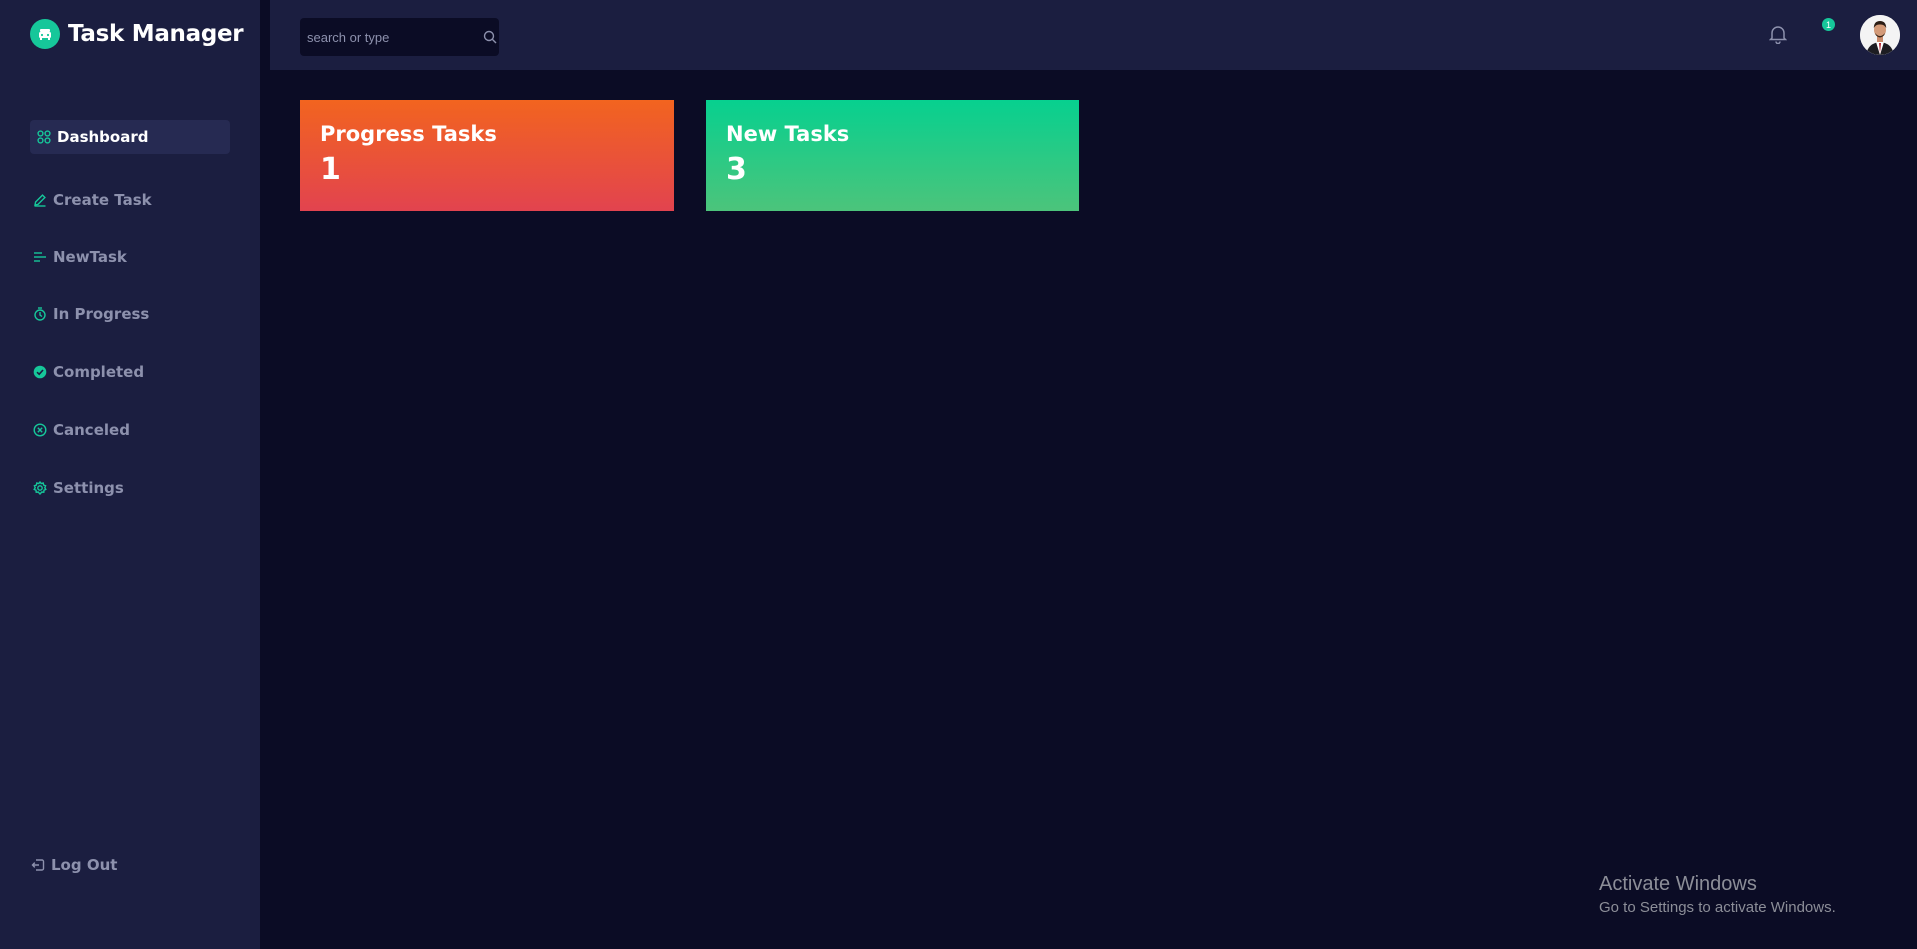  I want to click on x-circle-icon, so click(40, 430).